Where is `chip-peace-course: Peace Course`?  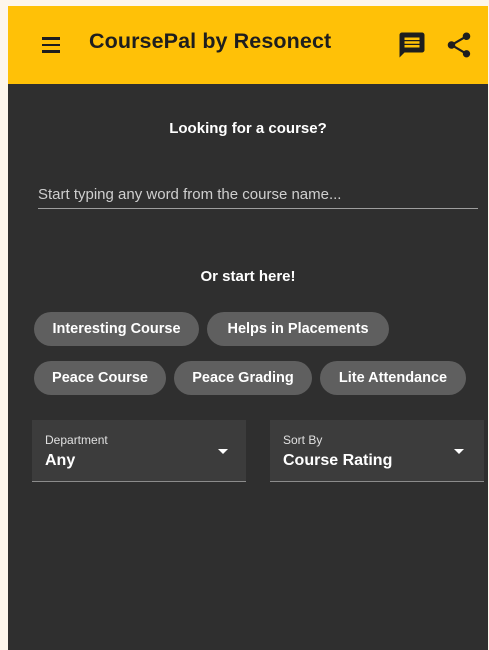
chip-peace-course: Peace Course is located at coordinates (100, 378).